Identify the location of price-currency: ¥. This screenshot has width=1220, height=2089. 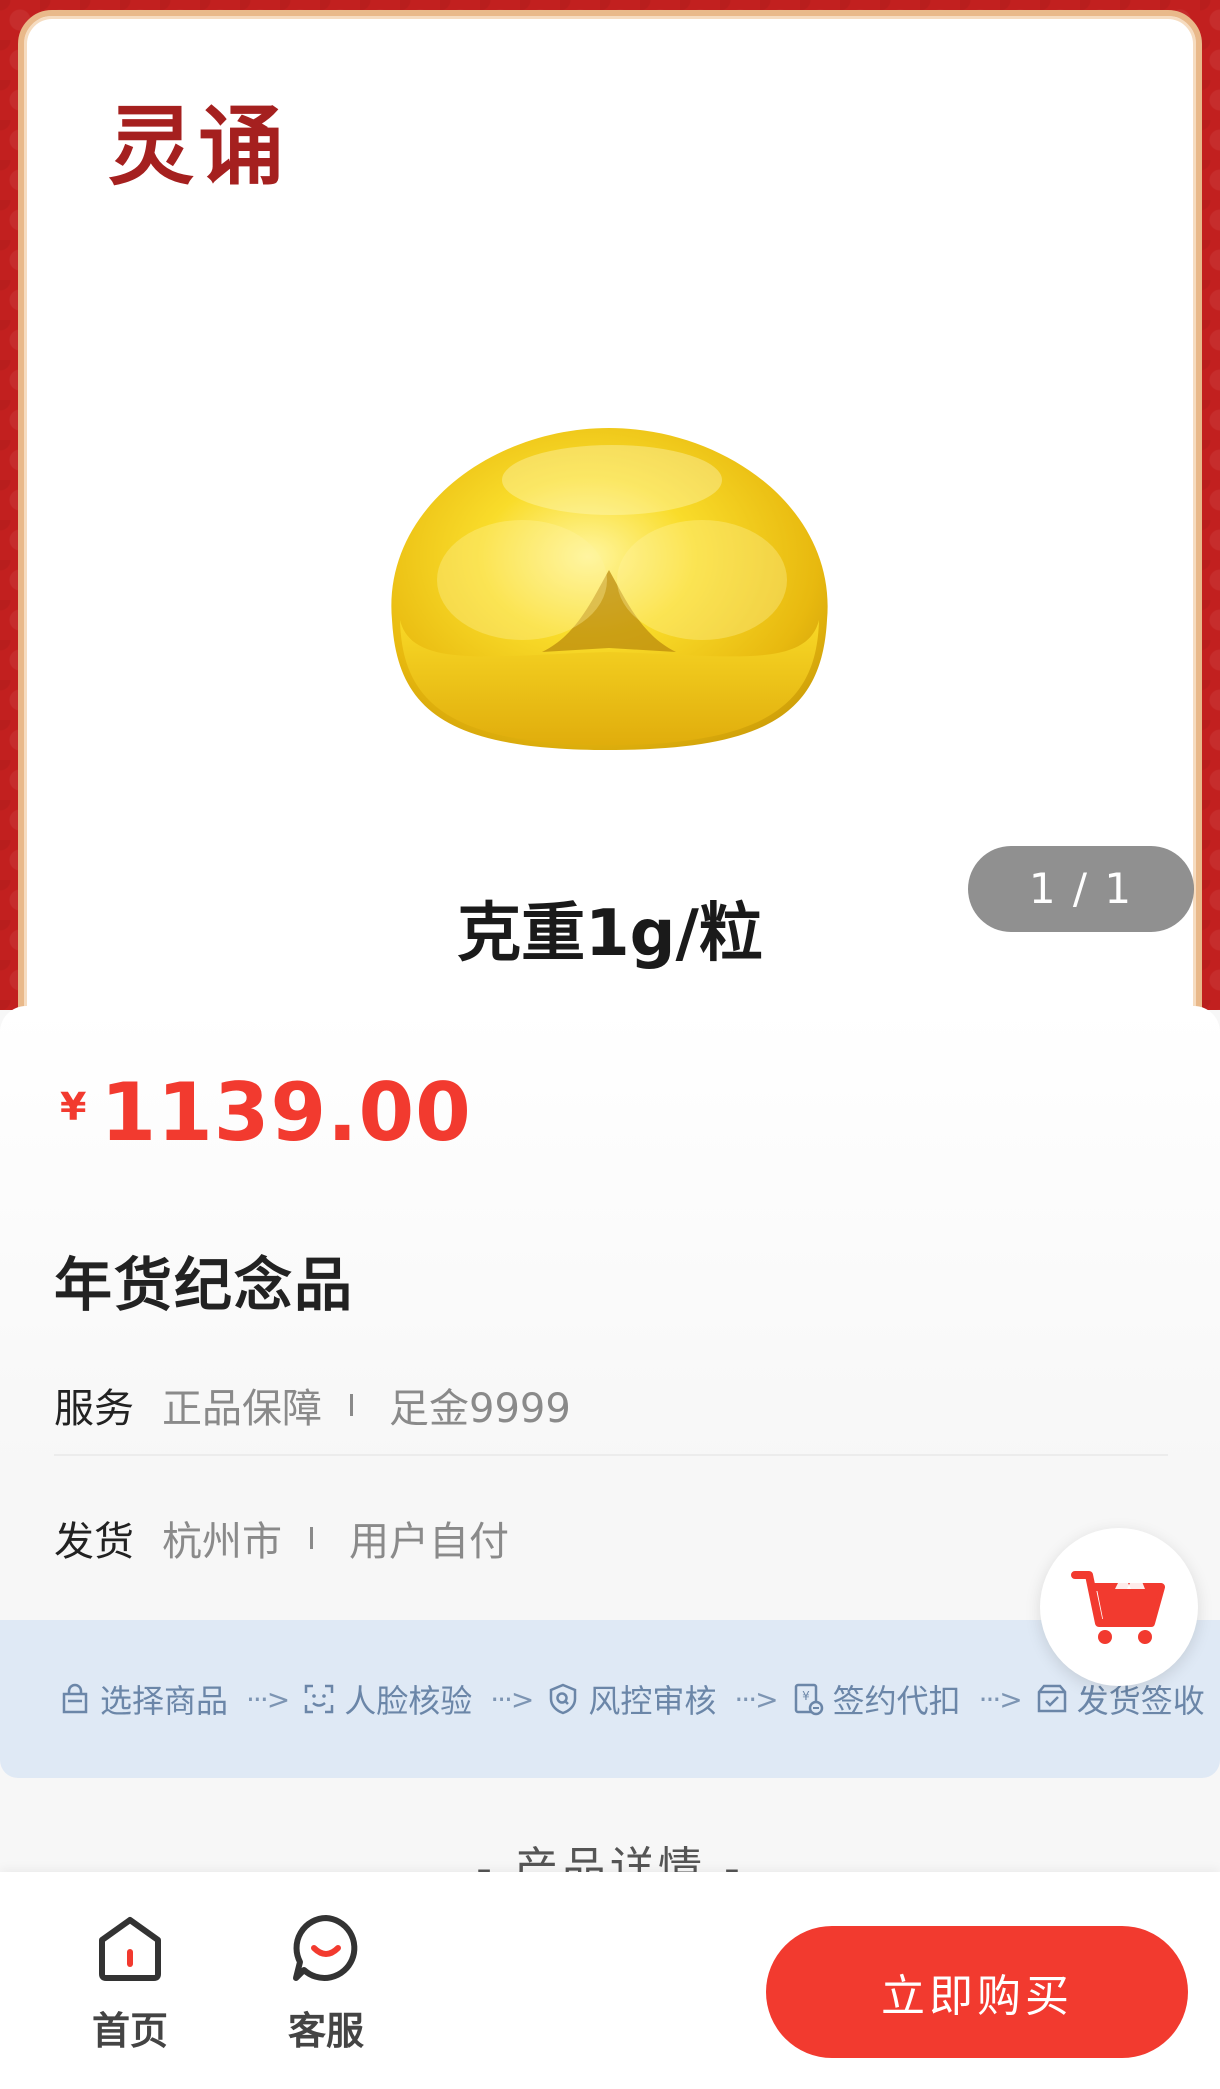
(73, 1107).